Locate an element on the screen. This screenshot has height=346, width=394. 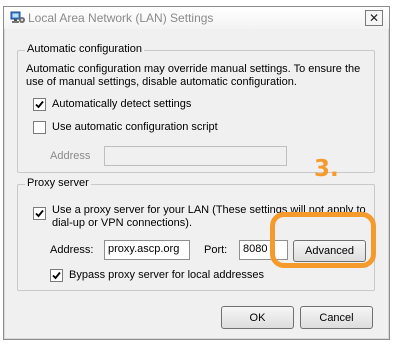
cancel-button: Cancel is located at coordinates (336, 317).